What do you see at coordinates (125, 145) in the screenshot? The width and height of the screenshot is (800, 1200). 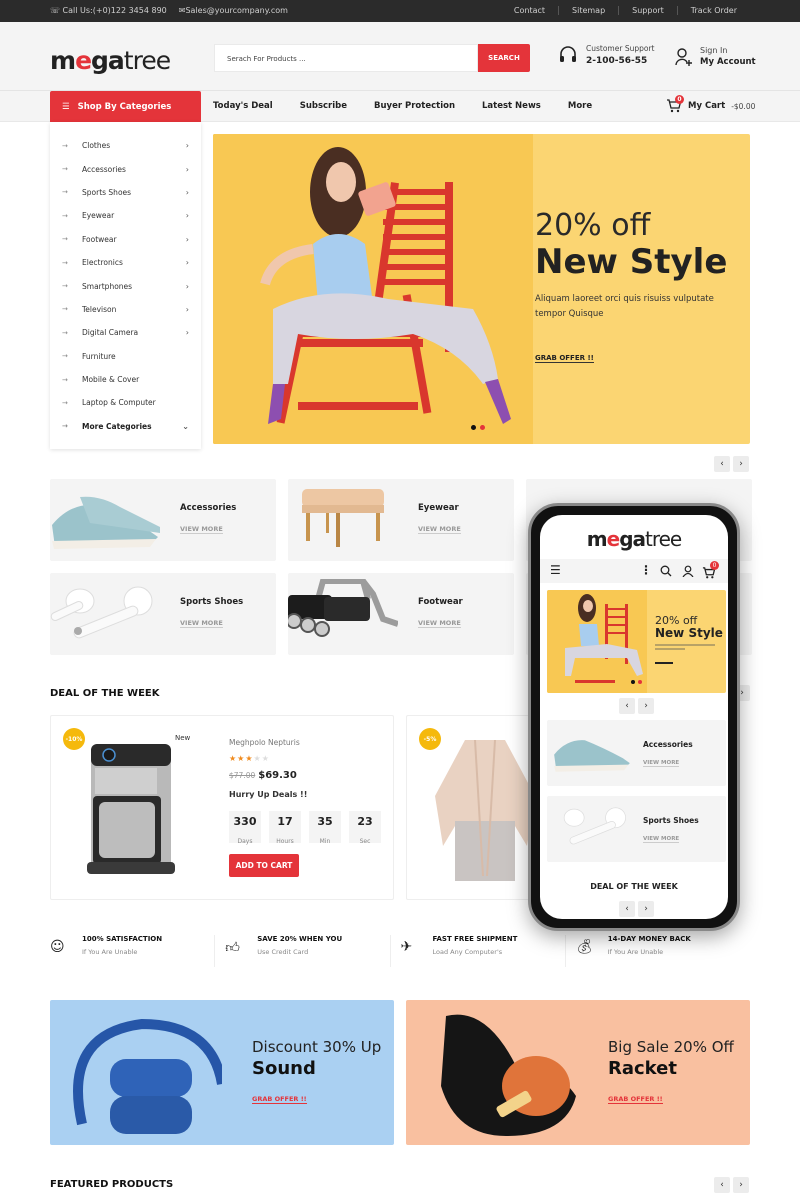 I see `category-menu-item: → Clothes ›` at bounding box center [125, 145].